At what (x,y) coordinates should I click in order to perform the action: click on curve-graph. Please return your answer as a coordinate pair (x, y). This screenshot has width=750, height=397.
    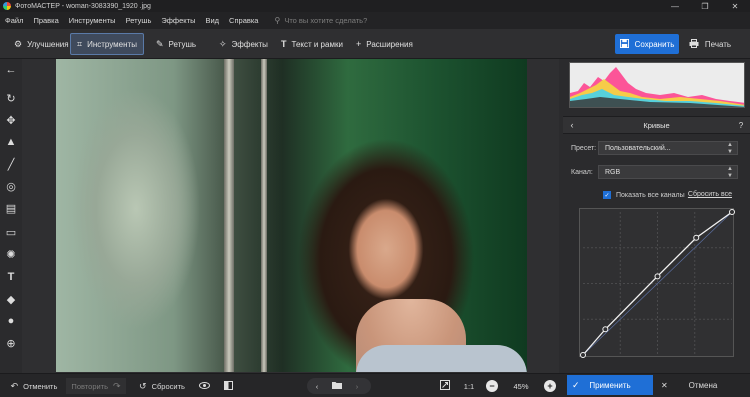
    Looking at the image, I should click on (657, 283).